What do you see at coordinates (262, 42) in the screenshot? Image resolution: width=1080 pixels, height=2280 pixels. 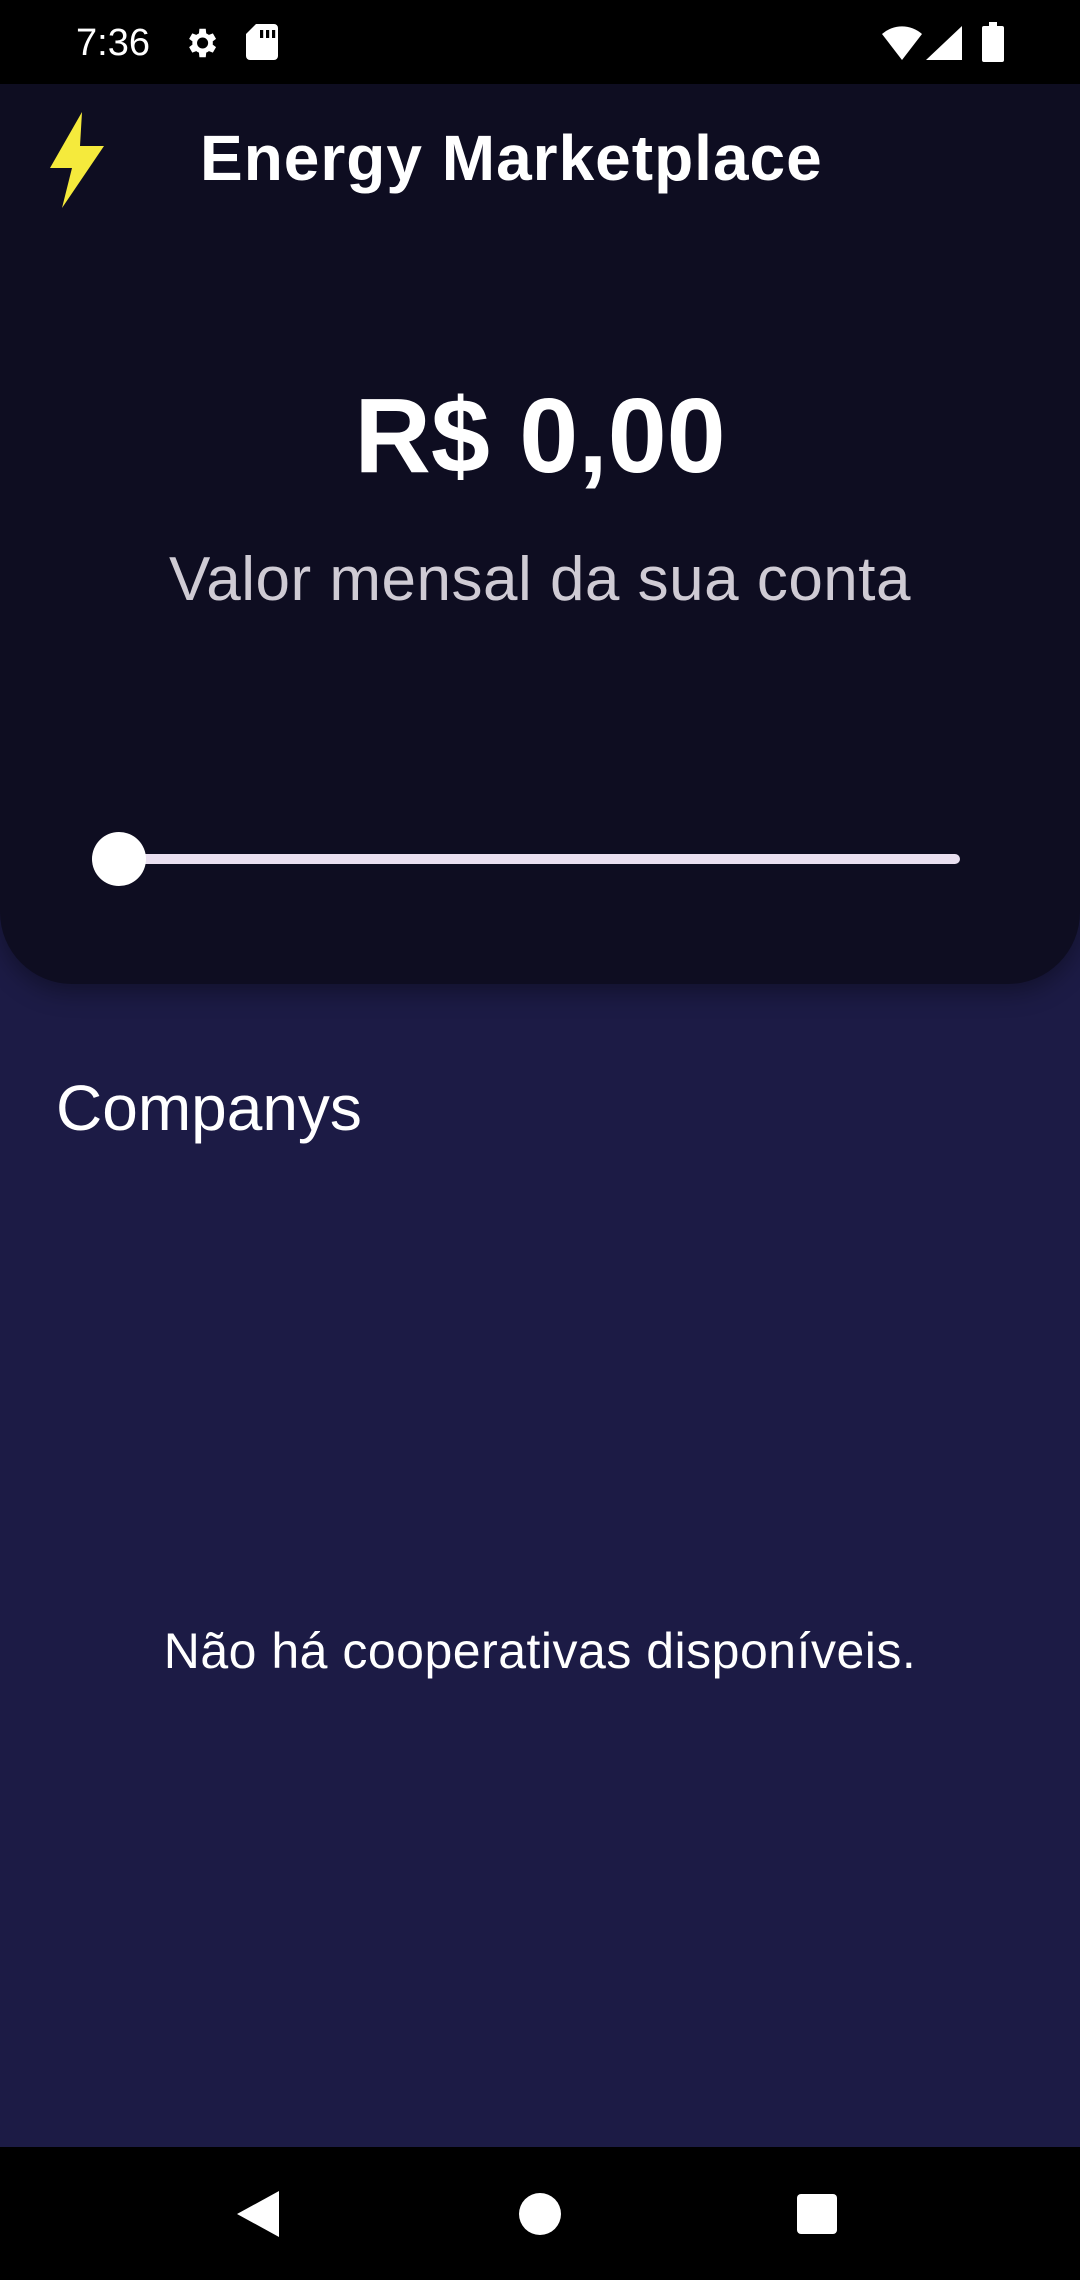 I see `sd-card-icon` at bounding box center [262, 42].